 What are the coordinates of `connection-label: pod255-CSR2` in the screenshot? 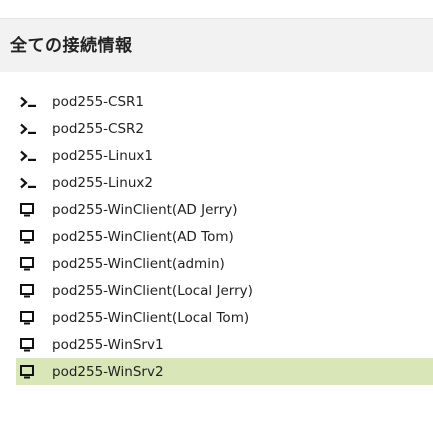 It's located at (98, 128).